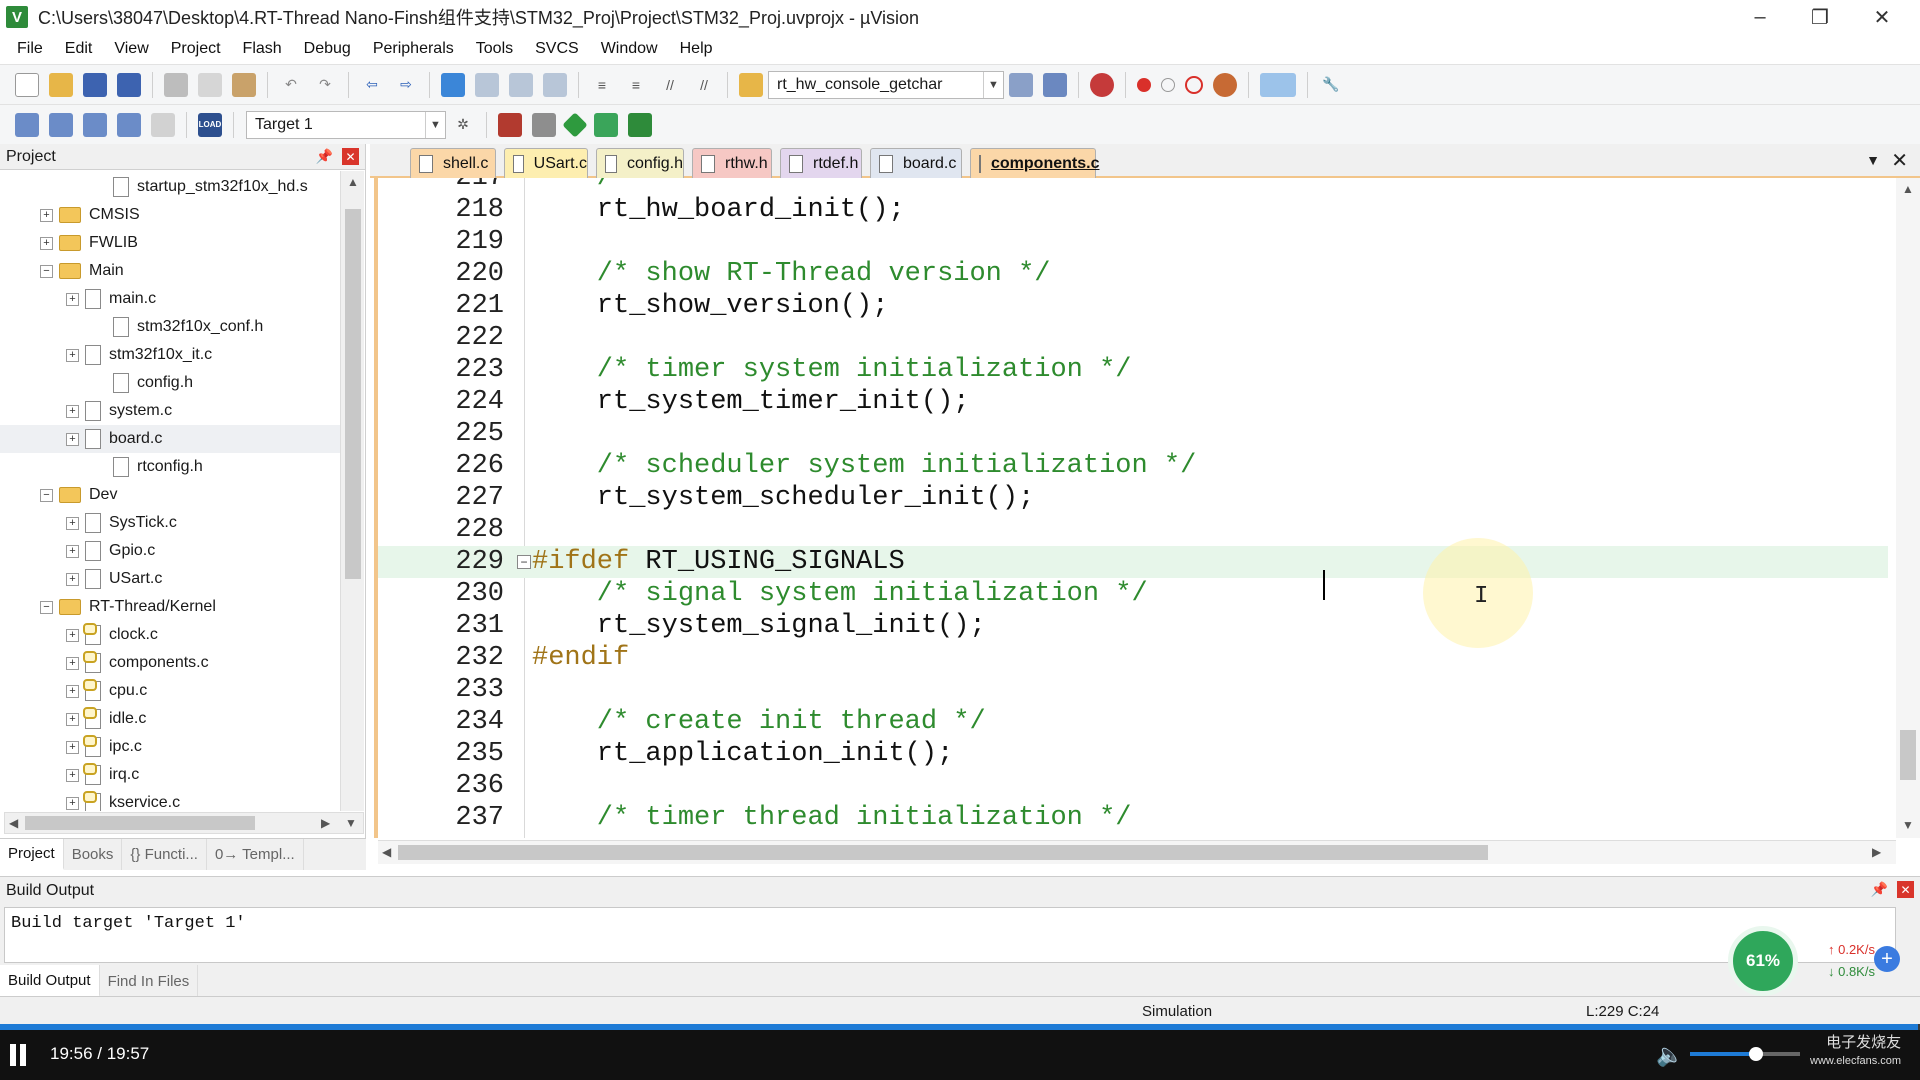 This screenshot has width=1920, height=1080. I want to click on scroll-left-icon: ◀, so click(386, 852).